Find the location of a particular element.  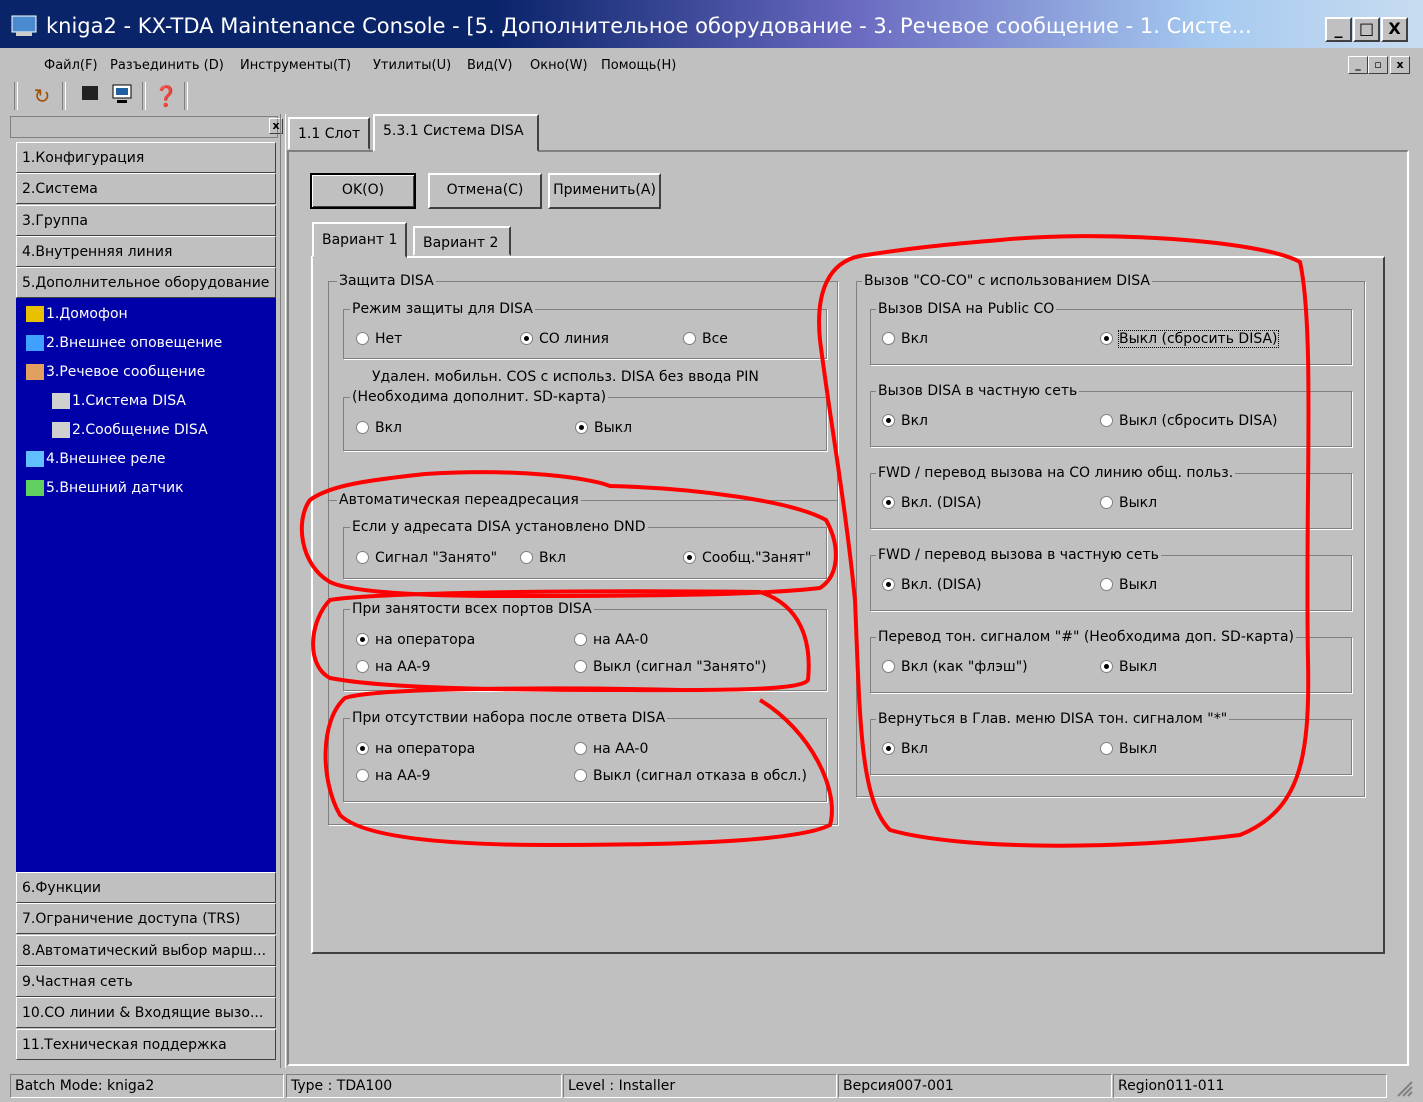

splitter is located at coordinates (283, 591).